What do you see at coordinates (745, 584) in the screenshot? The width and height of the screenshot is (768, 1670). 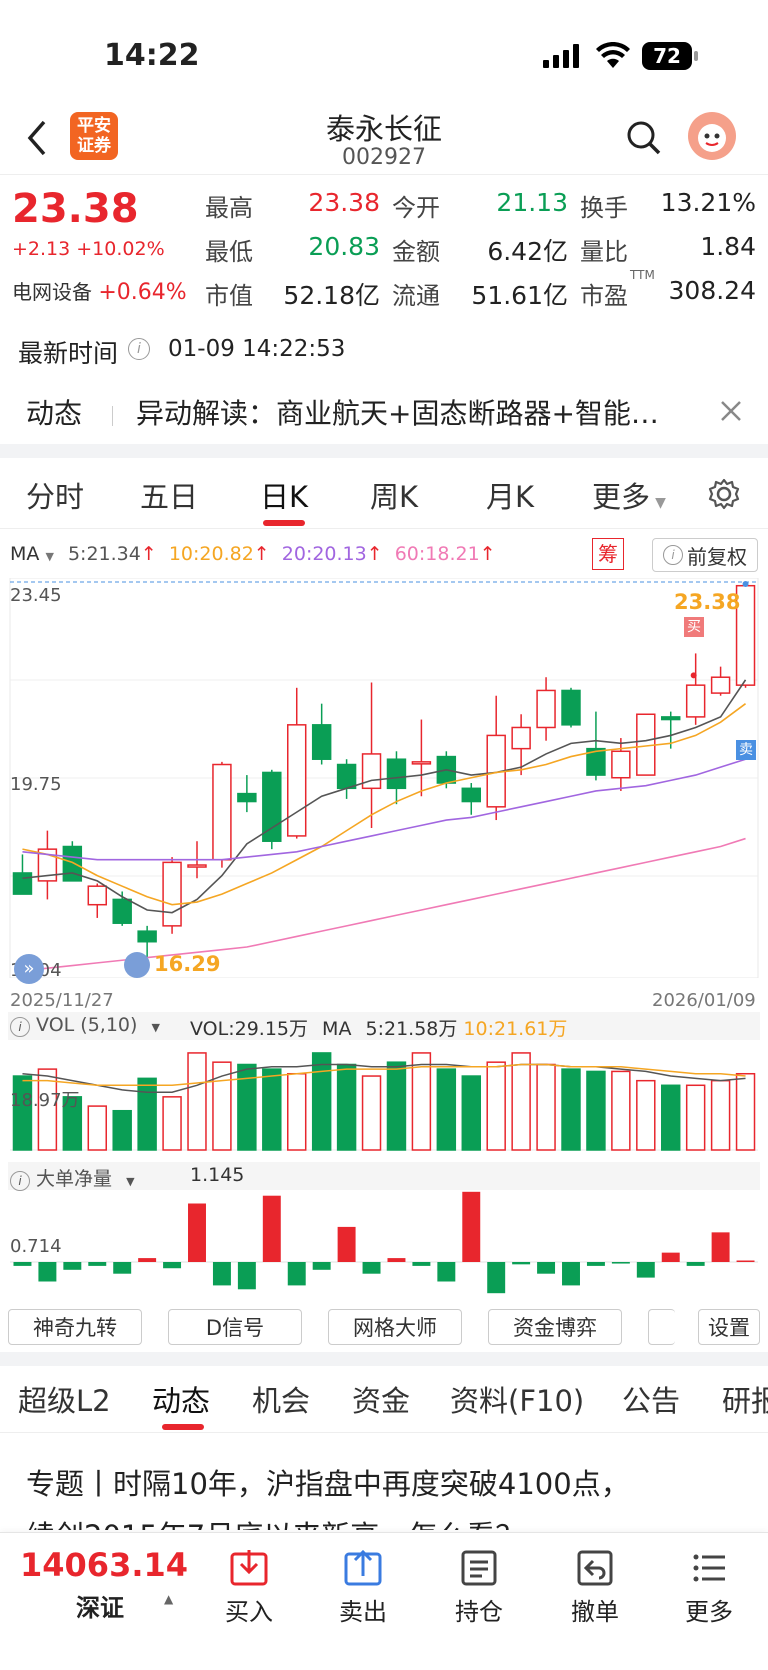 I see `last-price-dot` at bounding box center [745, 584].